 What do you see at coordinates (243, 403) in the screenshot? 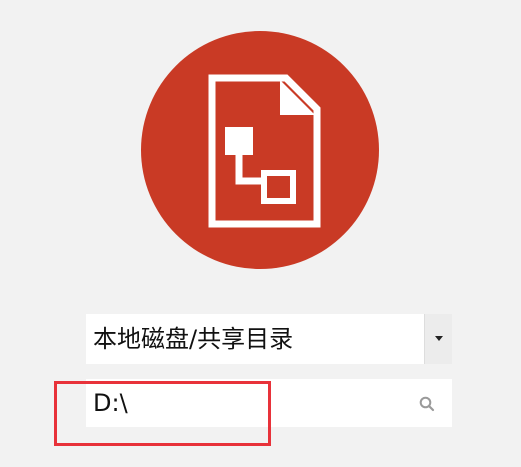
I see `path-input` at bounding box center [243, 403].